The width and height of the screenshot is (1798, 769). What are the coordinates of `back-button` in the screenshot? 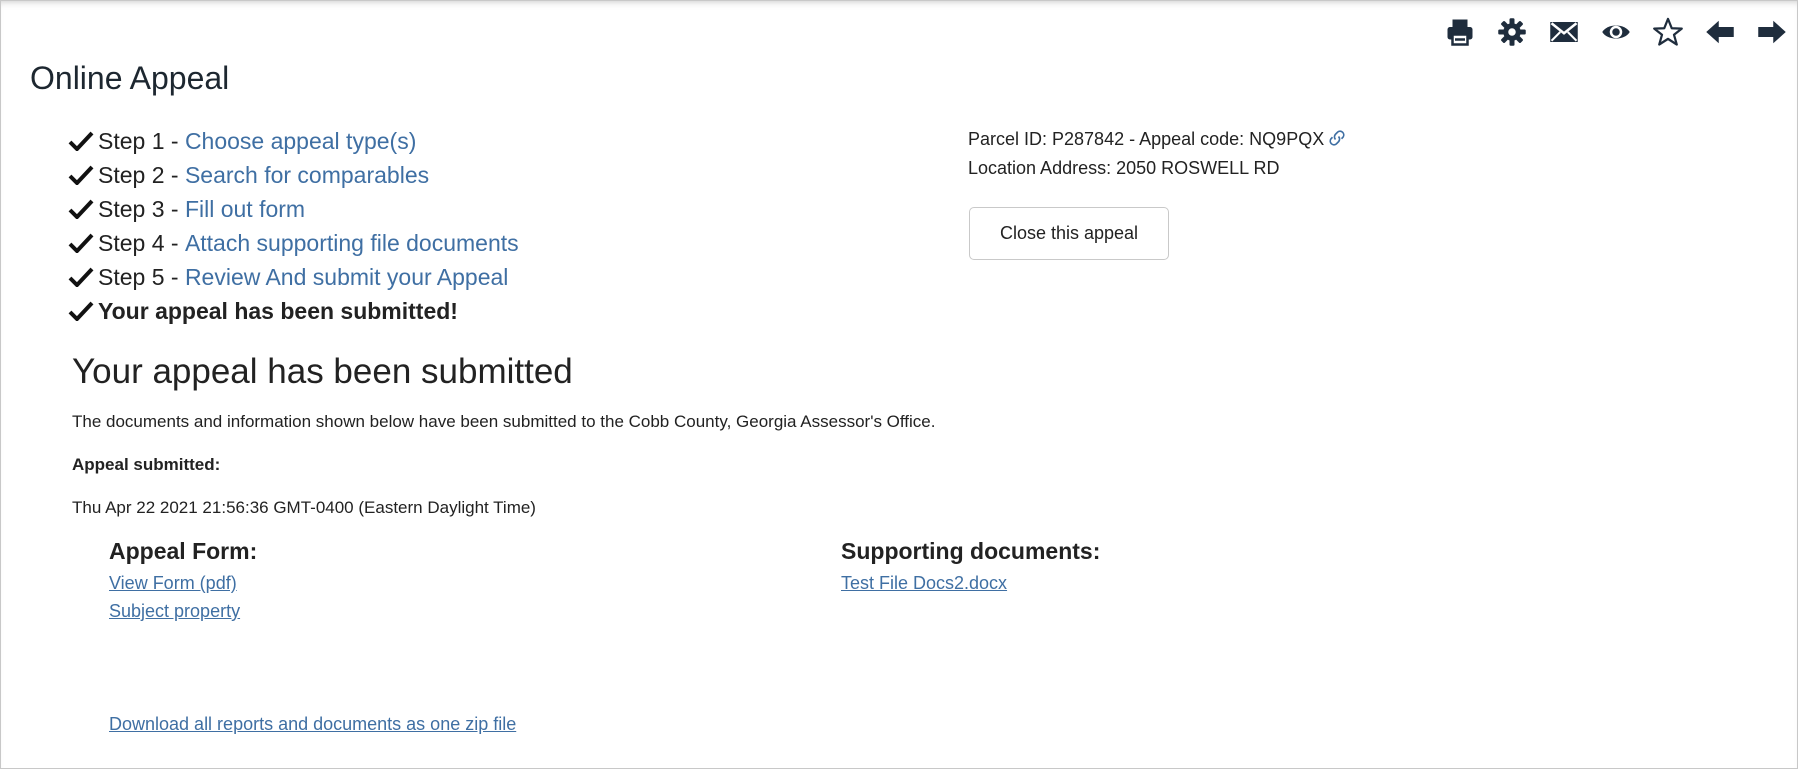 It's located at (1720, 32).